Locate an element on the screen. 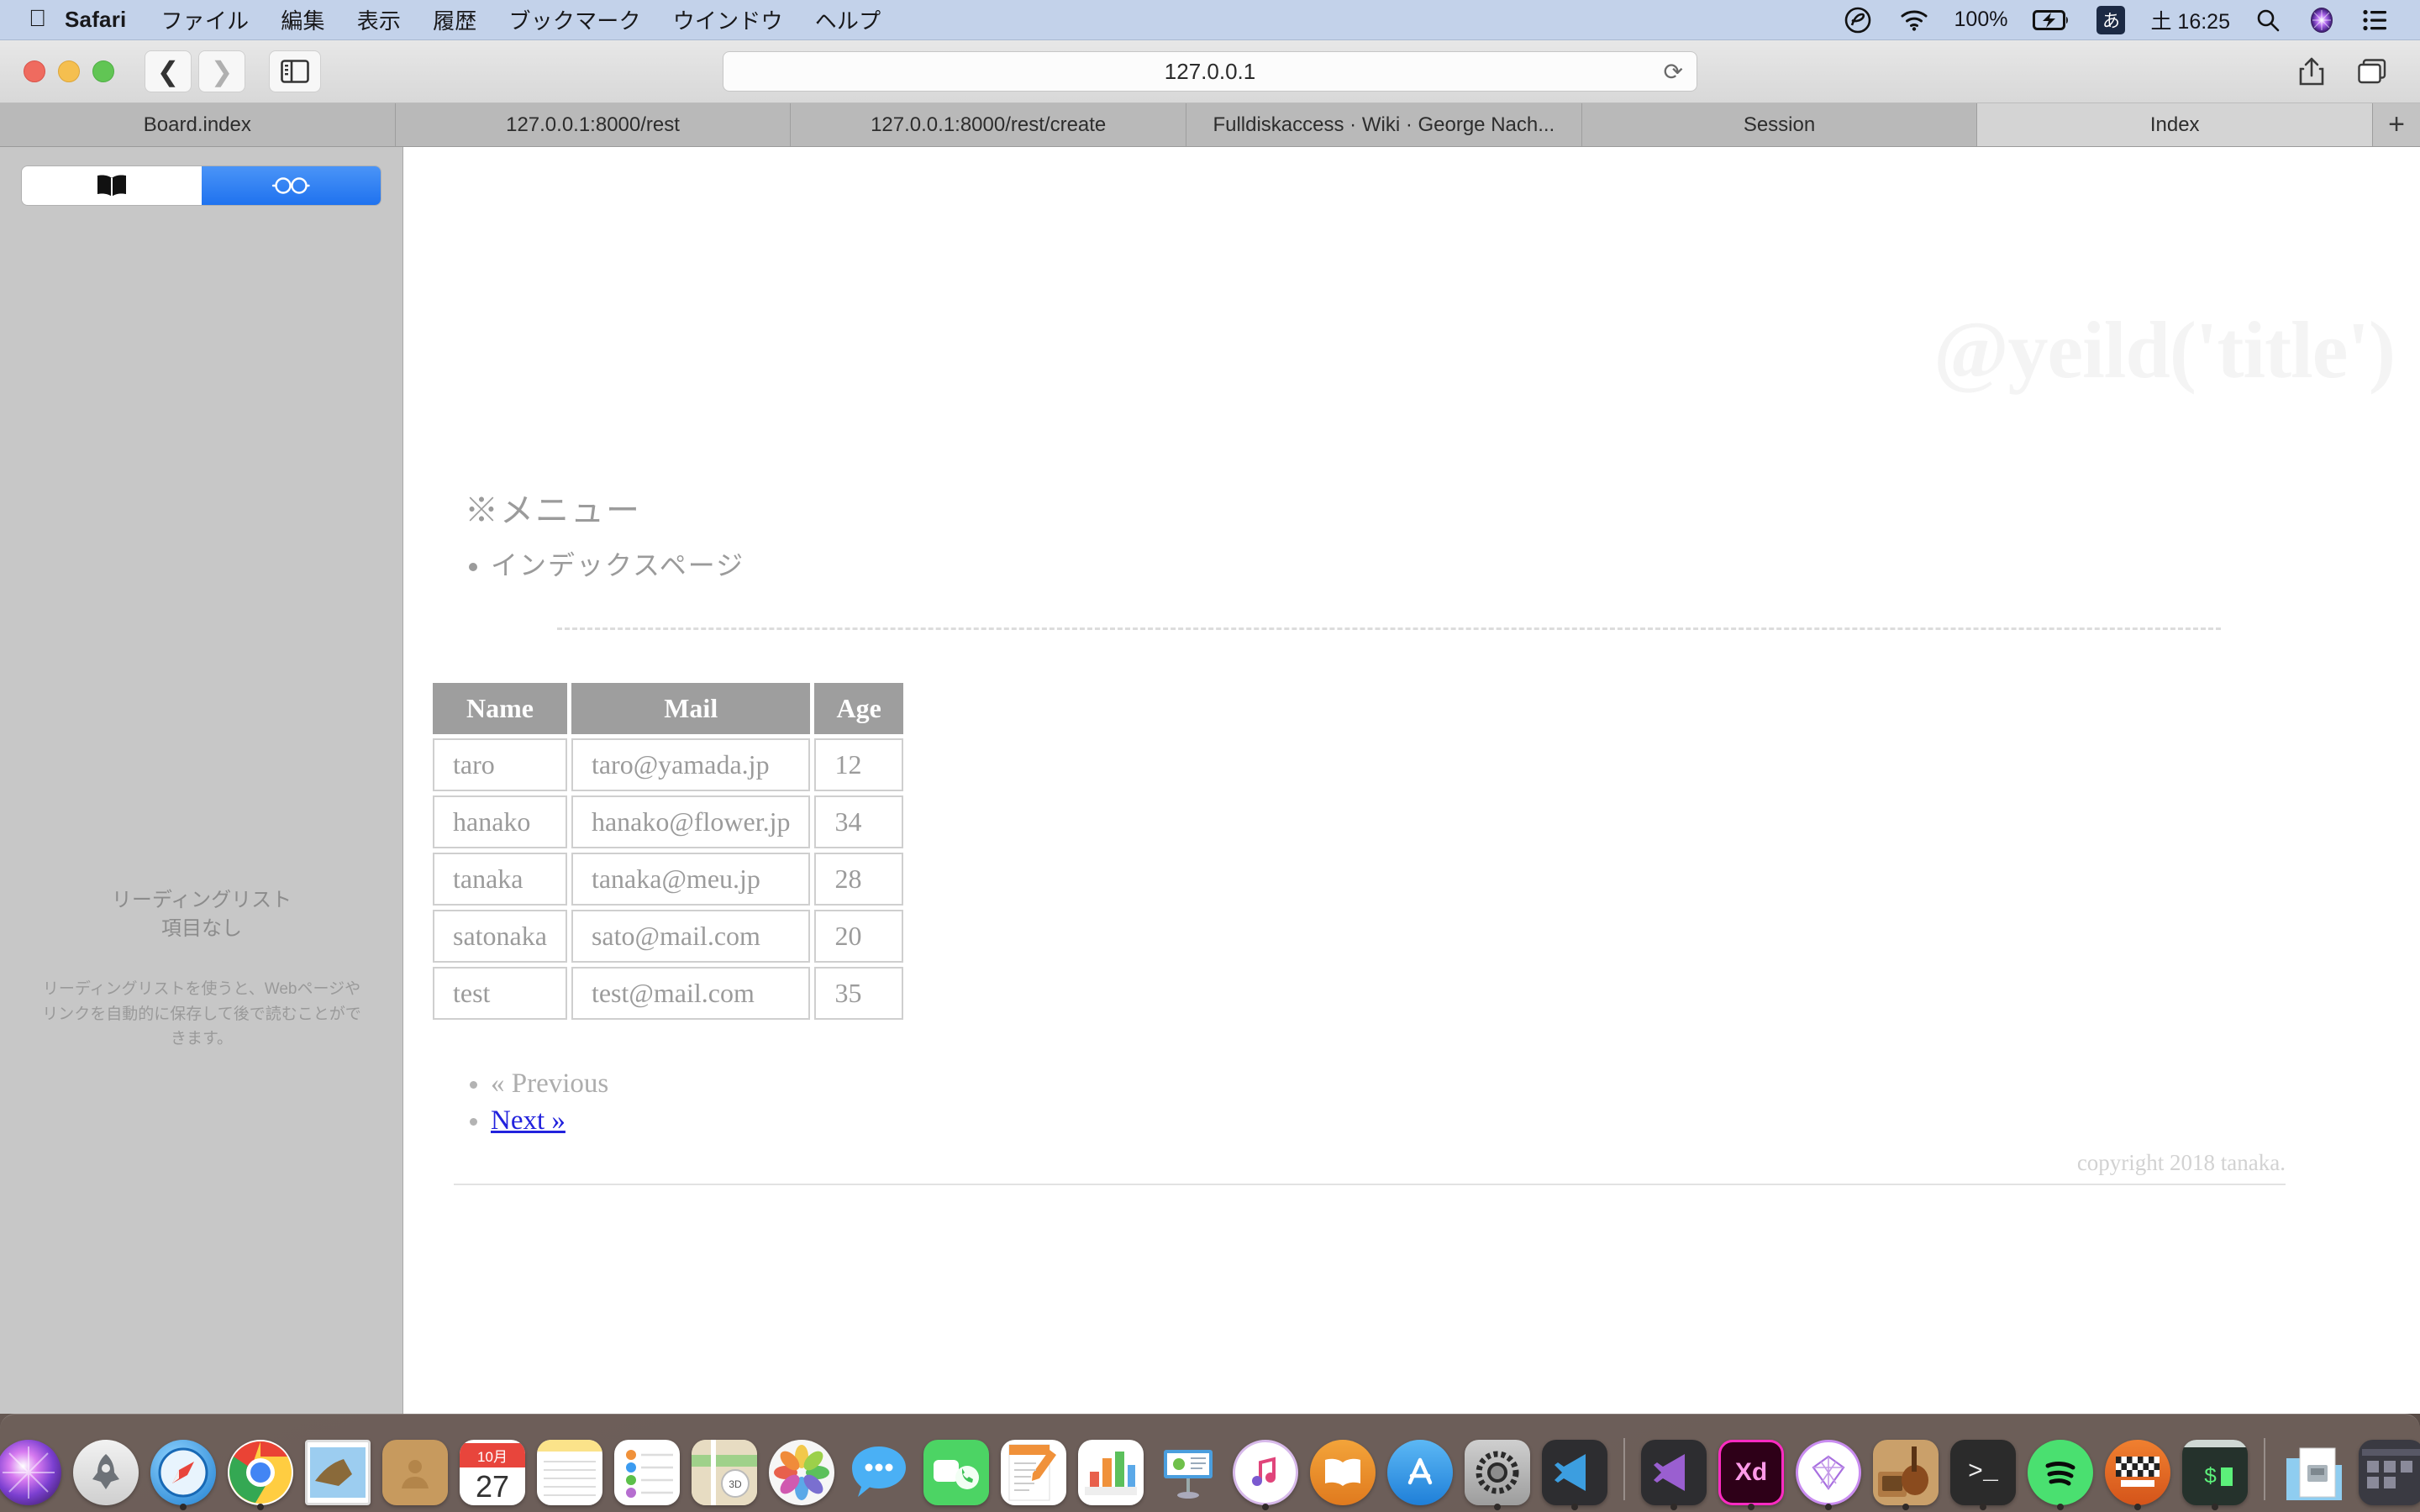 Image resolution: width=2420 pixels, height=1512 pixels. dock-item-messages is located at coordinates (879, 1472).